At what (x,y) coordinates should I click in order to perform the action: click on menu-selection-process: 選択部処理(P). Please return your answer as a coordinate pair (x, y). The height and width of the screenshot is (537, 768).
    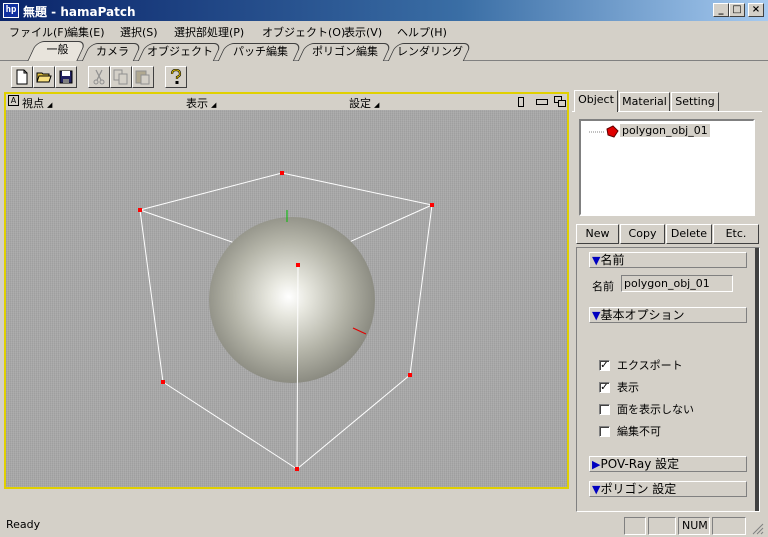
    Looking at the image, I should click on (209, 32).